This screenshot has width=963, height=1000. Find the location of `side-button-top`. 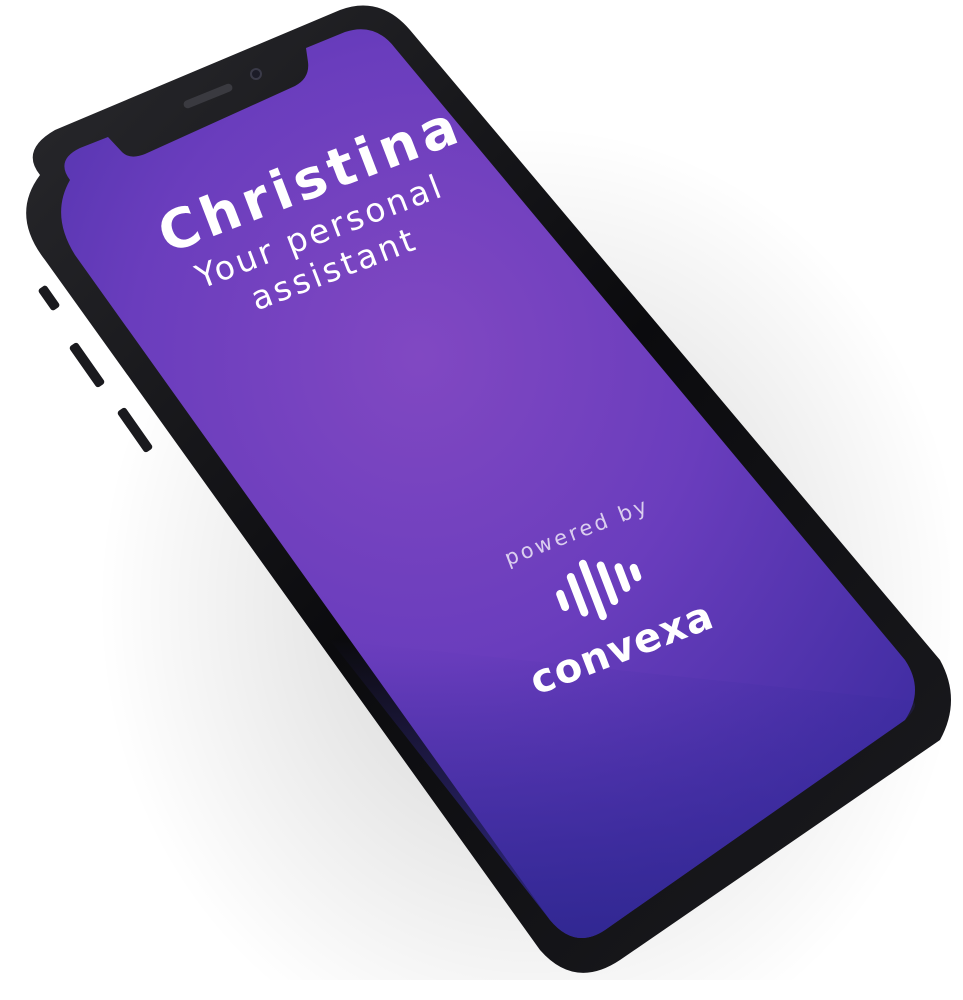

side-button-top is located at coordinates (49, 298).